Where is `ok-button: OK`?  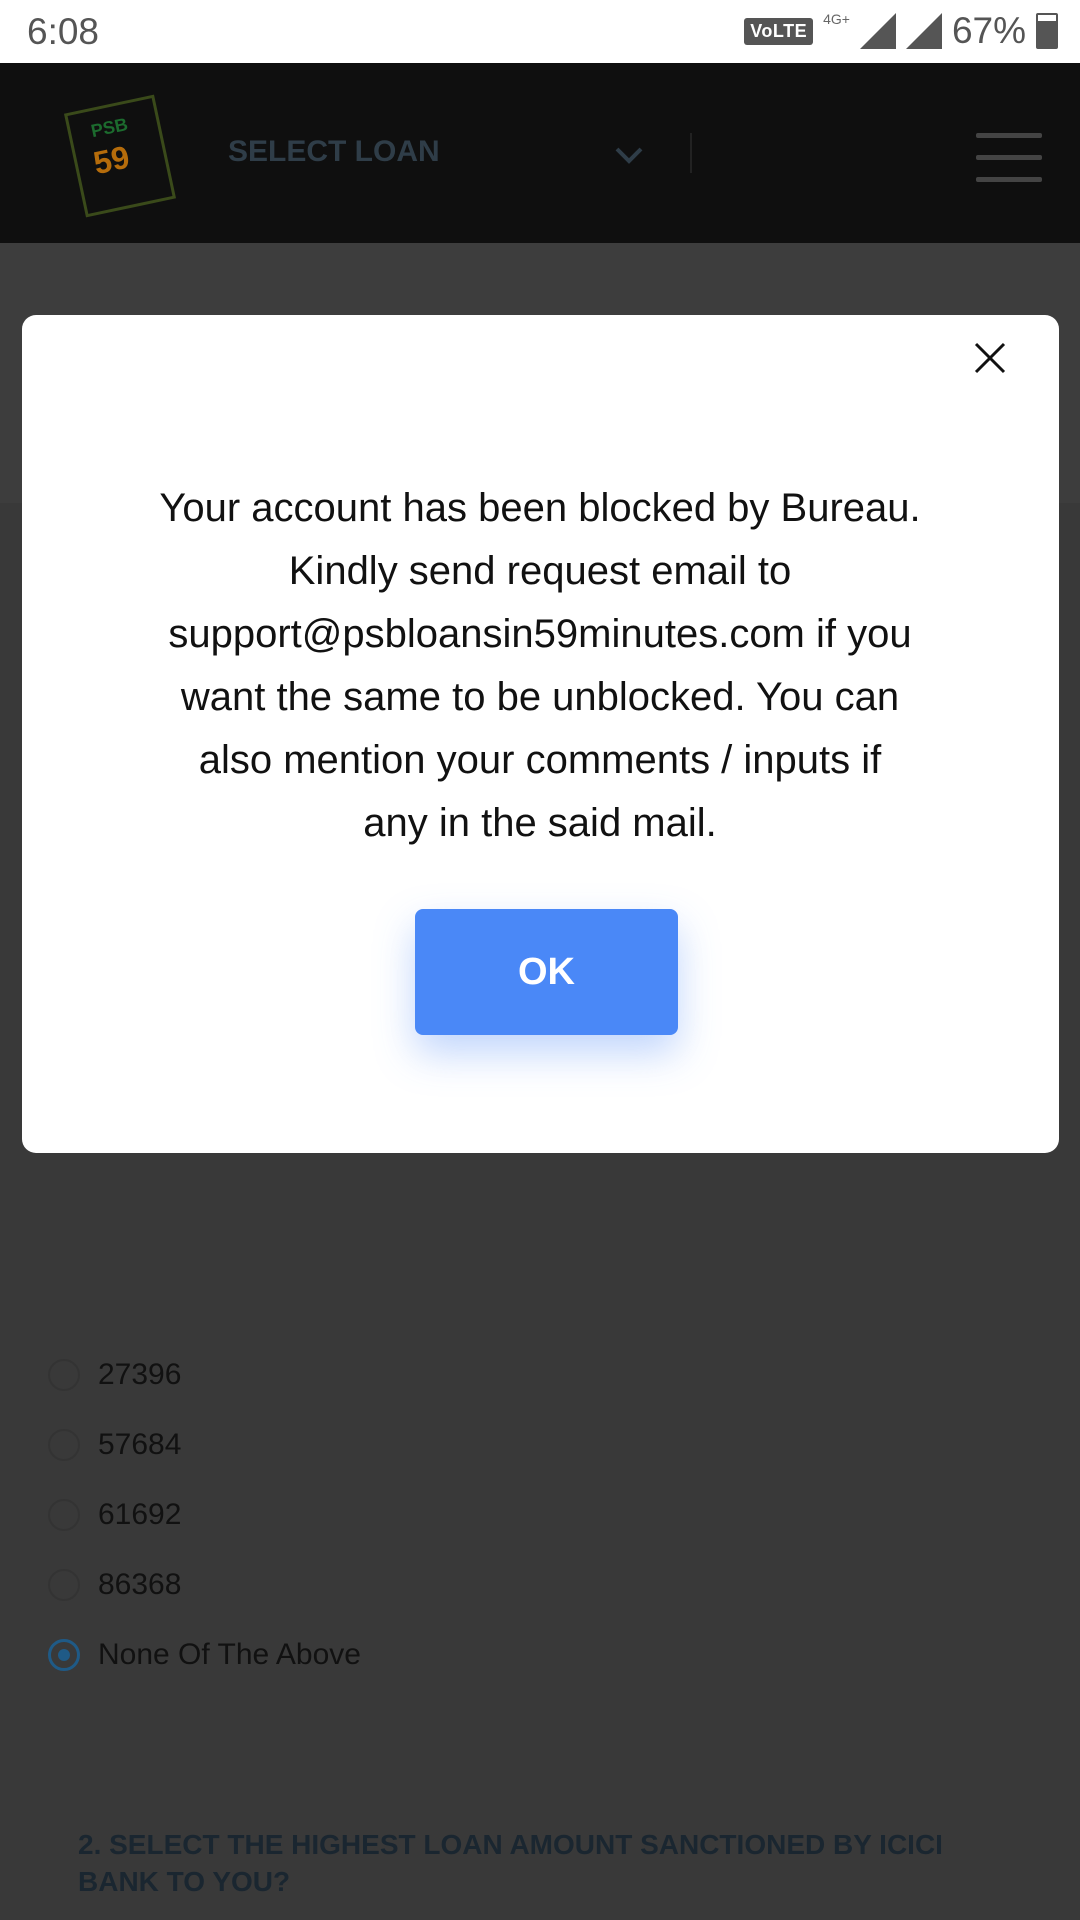
ok-button: OK is located at coordinates (546, 972).